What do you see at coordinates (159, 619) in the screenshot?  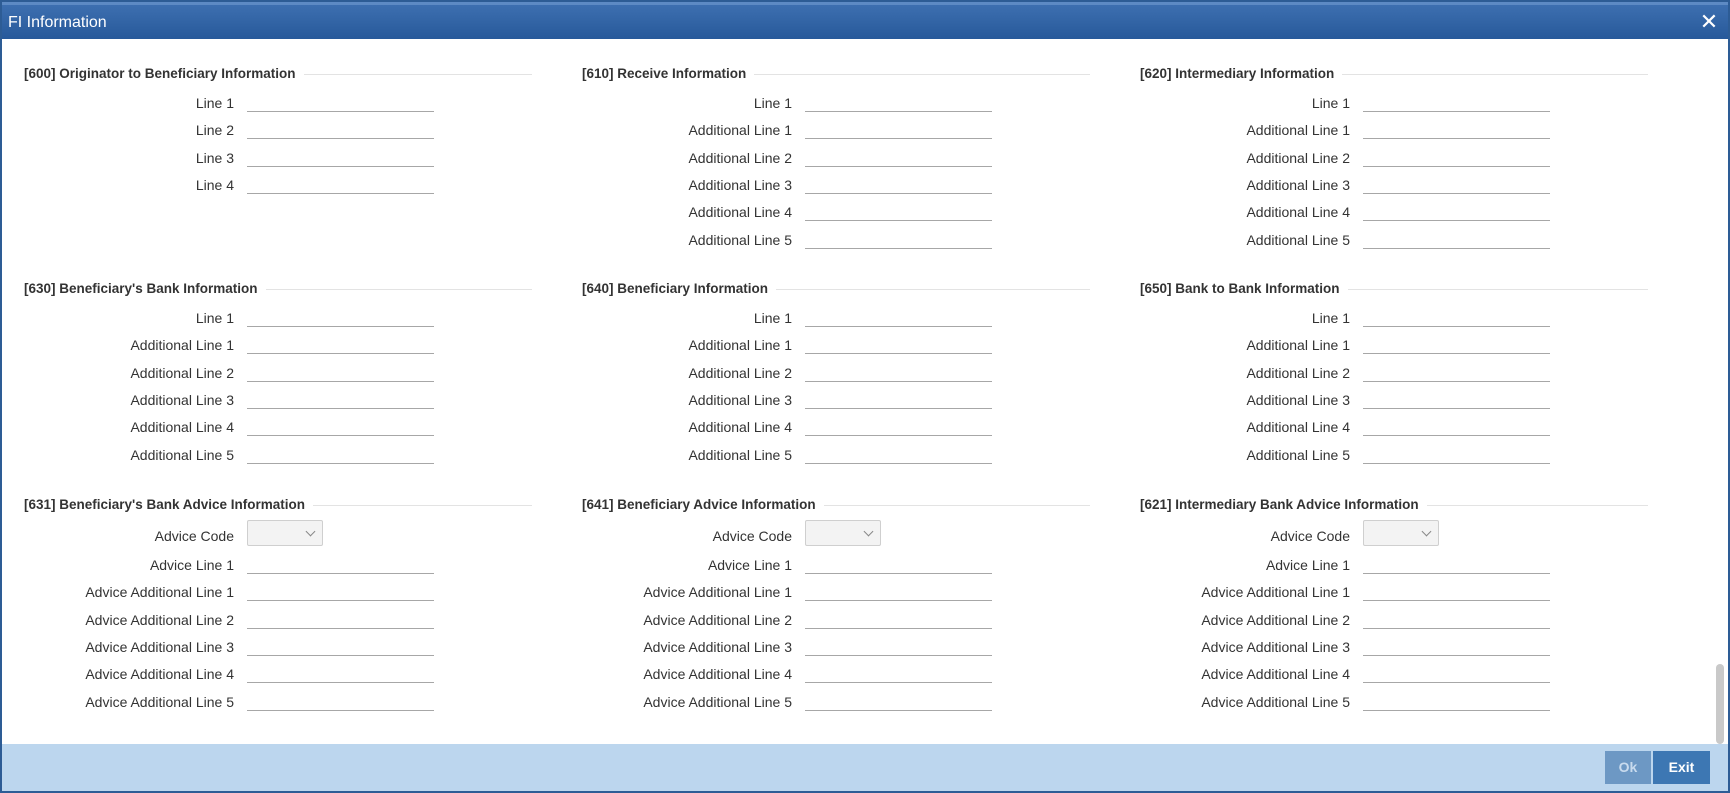 I see `field-label: Advice Additional Line 2` at bounding box center [159, 619].